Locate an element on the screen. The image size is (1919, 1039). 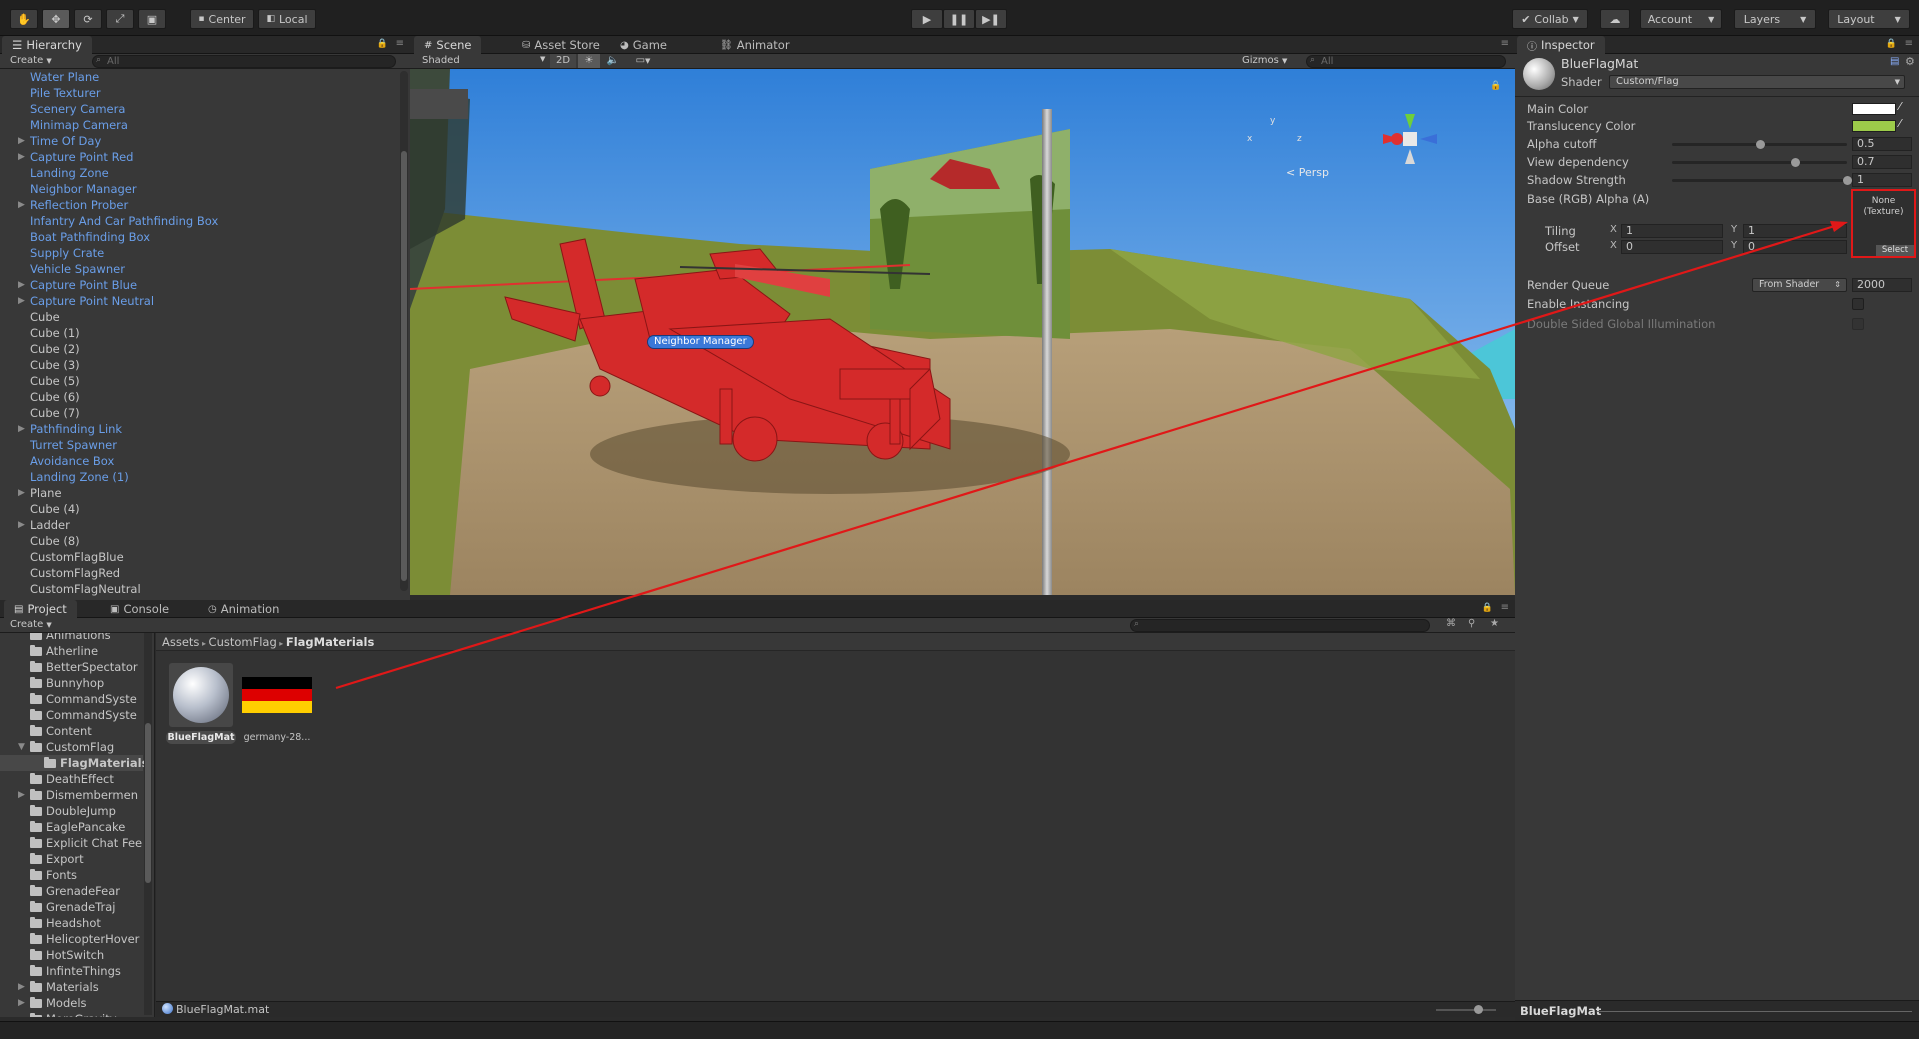
play-button: ▶ is located at coordinates (927, 19).